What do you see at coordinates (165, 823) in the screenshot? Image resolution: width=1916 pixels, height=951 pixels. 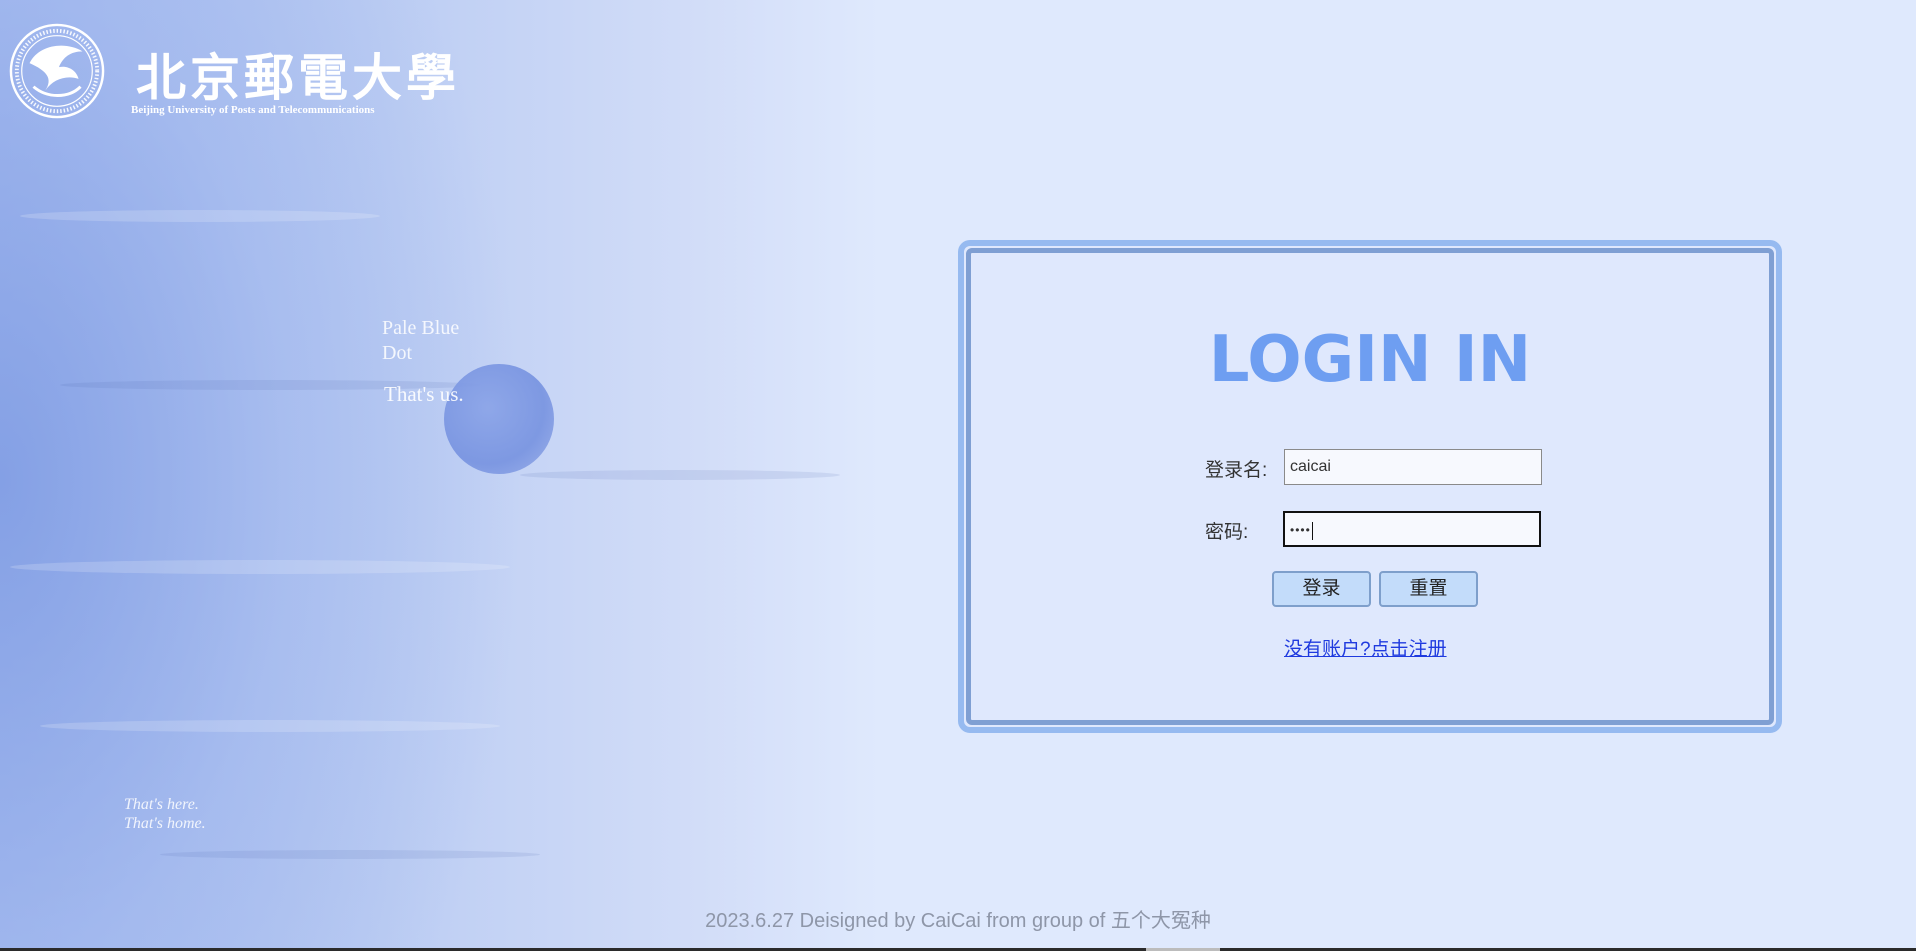 I see `home-line-2: That's home.` at bounding box center [165, 823].